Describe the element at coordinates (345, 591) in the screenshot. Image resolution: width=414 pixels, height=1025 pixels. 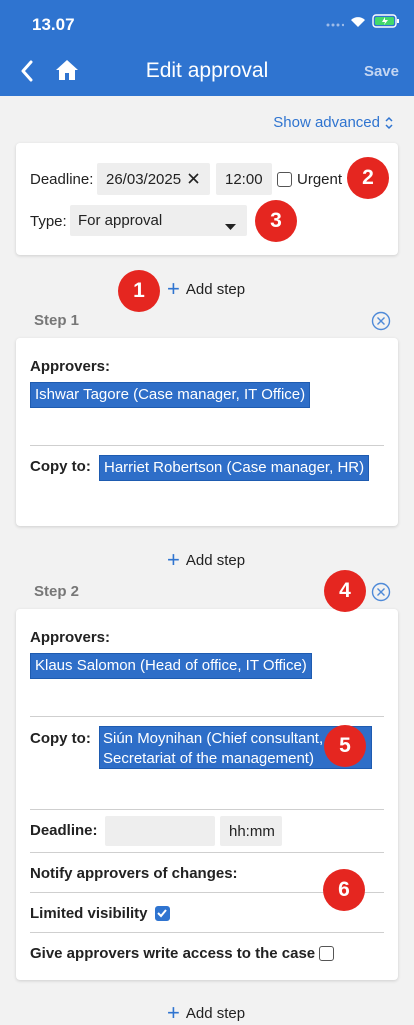
I see `annotation-badge-4: 4` at that location.